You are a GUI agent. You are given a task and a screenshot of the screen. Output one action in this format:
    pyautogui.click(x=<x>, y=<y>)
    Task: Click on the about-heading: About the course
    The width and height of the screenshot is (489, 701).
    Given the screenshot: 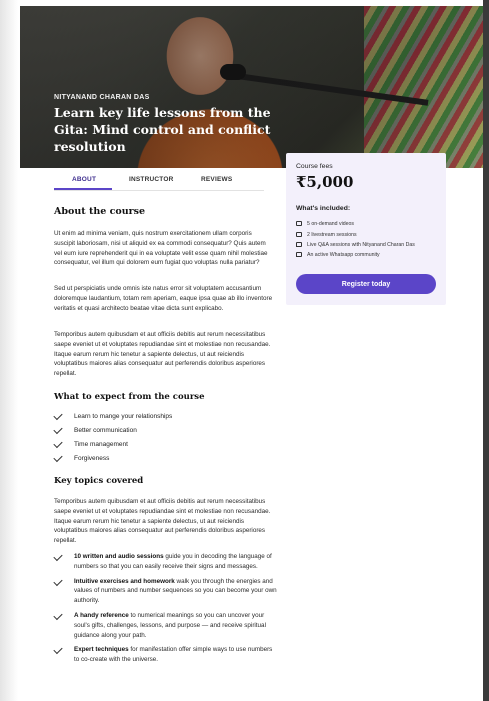 What is the action you would take?
    pyautogui.click(x=100, y=211)
    